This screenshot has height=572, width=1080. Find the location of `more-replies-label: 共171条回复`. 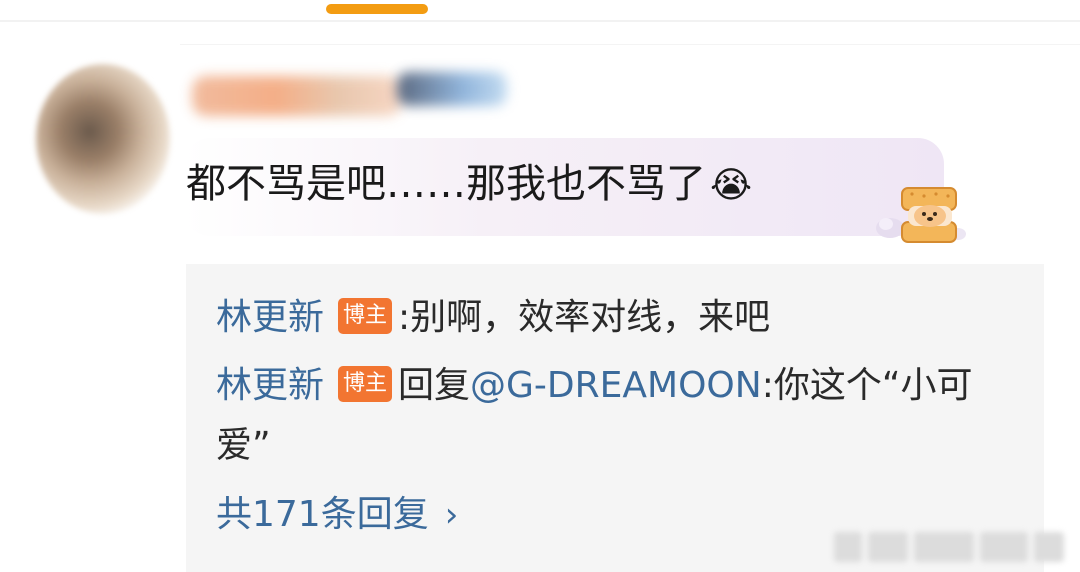

more-replies-label: 共171条回复 is located at coordinates (322, 514).